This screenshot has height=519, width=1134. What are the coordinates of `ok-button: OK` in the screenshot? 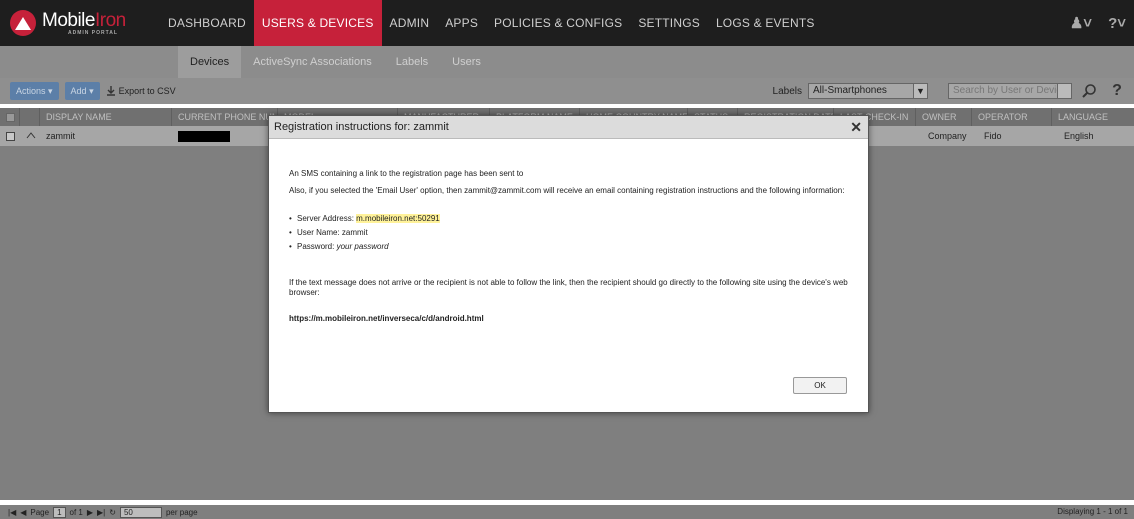 It's located at (820, 385).